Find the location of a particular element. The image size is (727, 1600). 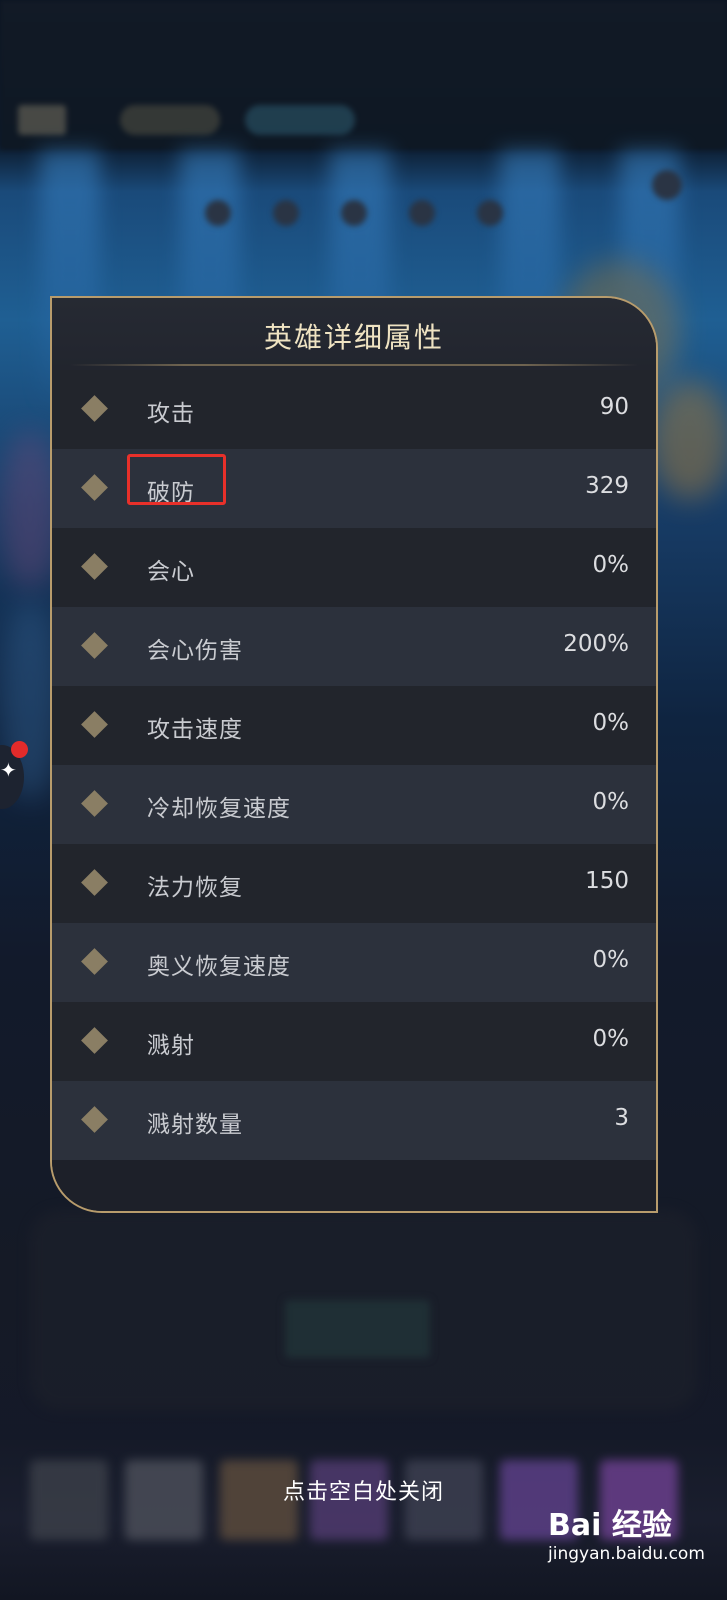

header-divider is located at coordinates (354, 365).